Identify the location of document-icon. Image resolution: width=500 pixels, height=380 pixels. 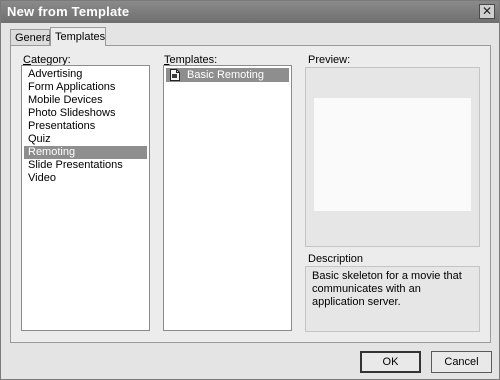
(175, 75).